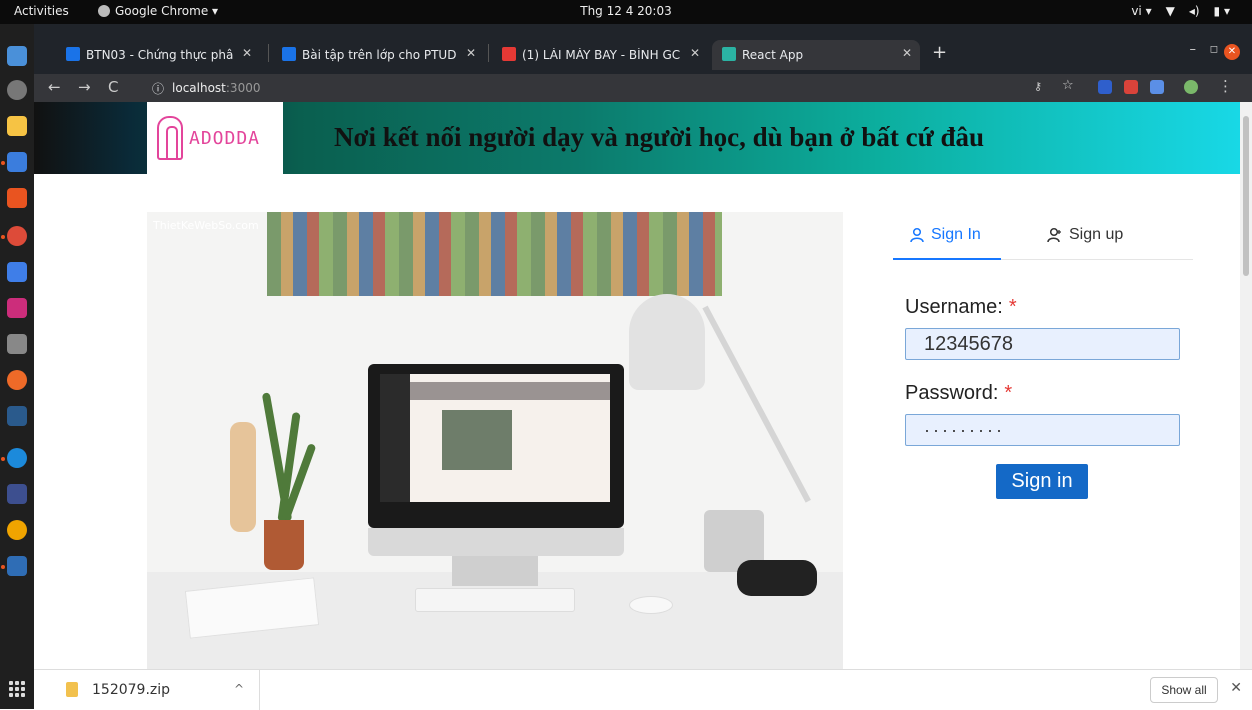  What do you see at coordinates (1042, 430) in the screenshot?
I see `password-input: ·········` at bounding box center [1042, 430].